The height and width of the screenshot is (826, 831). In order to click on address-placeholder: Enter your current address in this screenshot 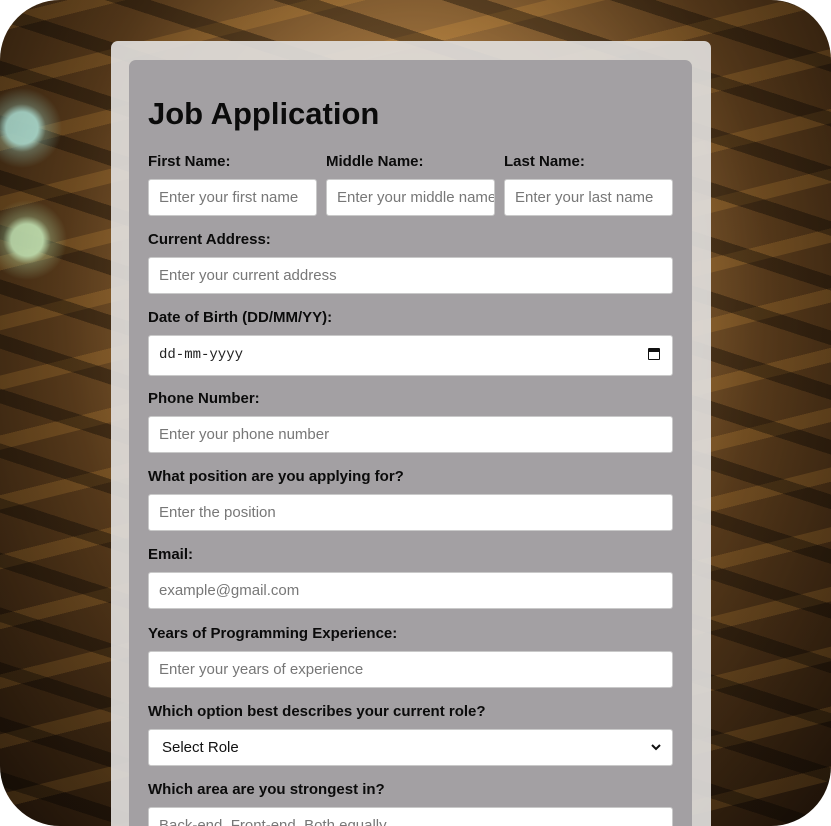, I will do `click(248, 275)`.